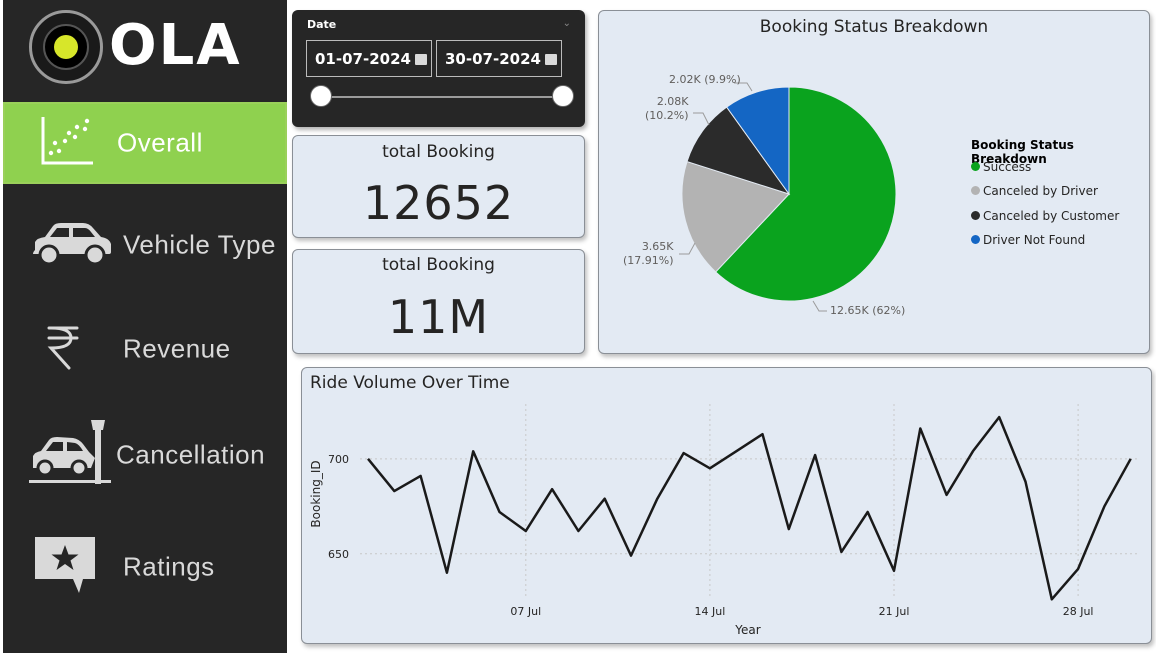 The image size is (1156, 653). What do you see at coordinates (338, 459) in the screenshot?
I see `y-tick-label: 700` at bounding box center [338, 459].